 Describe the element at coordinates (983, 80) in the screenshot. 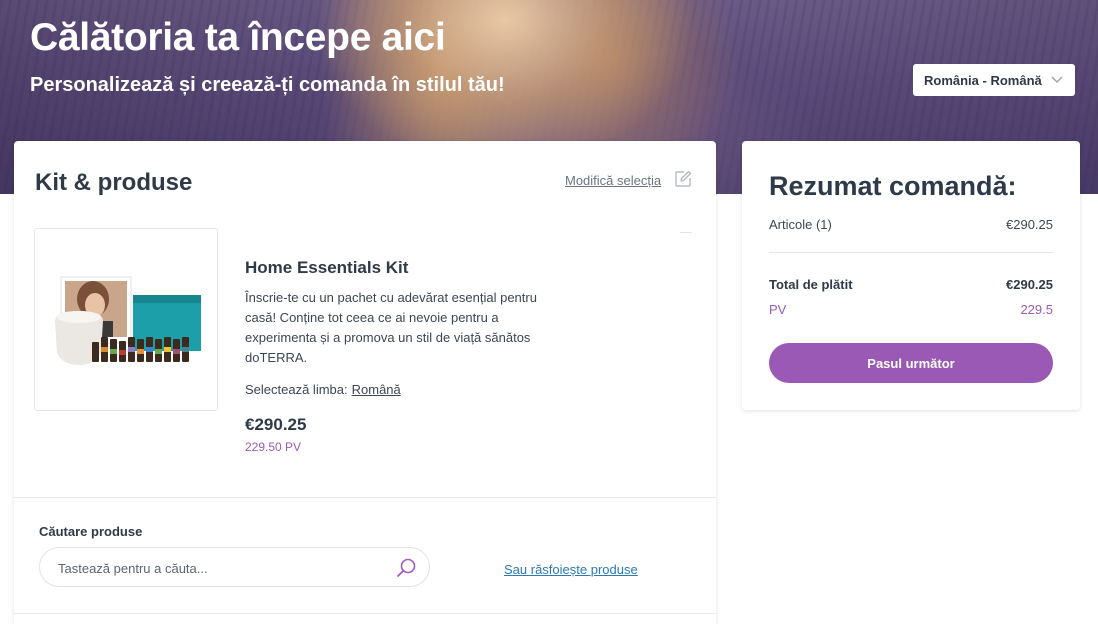

I see `locale-select-label: România - Română` at that location.